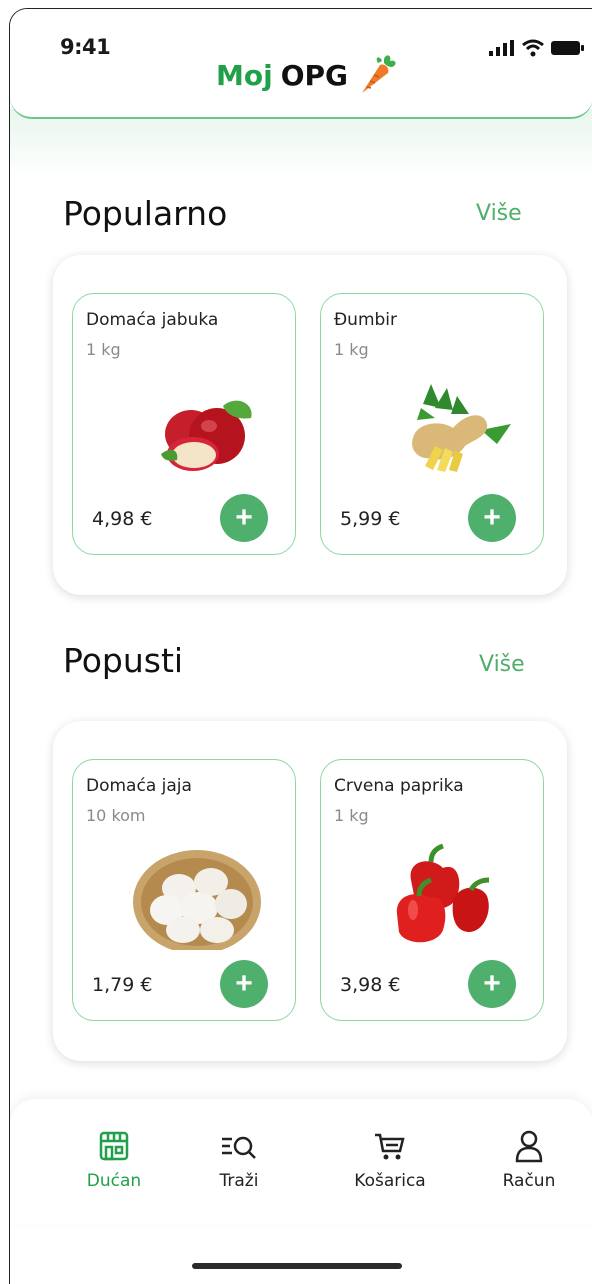 The height and width of the screenshot is (1284, 592). I want to click on app-header: 9:41 Moj OPG, so click(301, 64).